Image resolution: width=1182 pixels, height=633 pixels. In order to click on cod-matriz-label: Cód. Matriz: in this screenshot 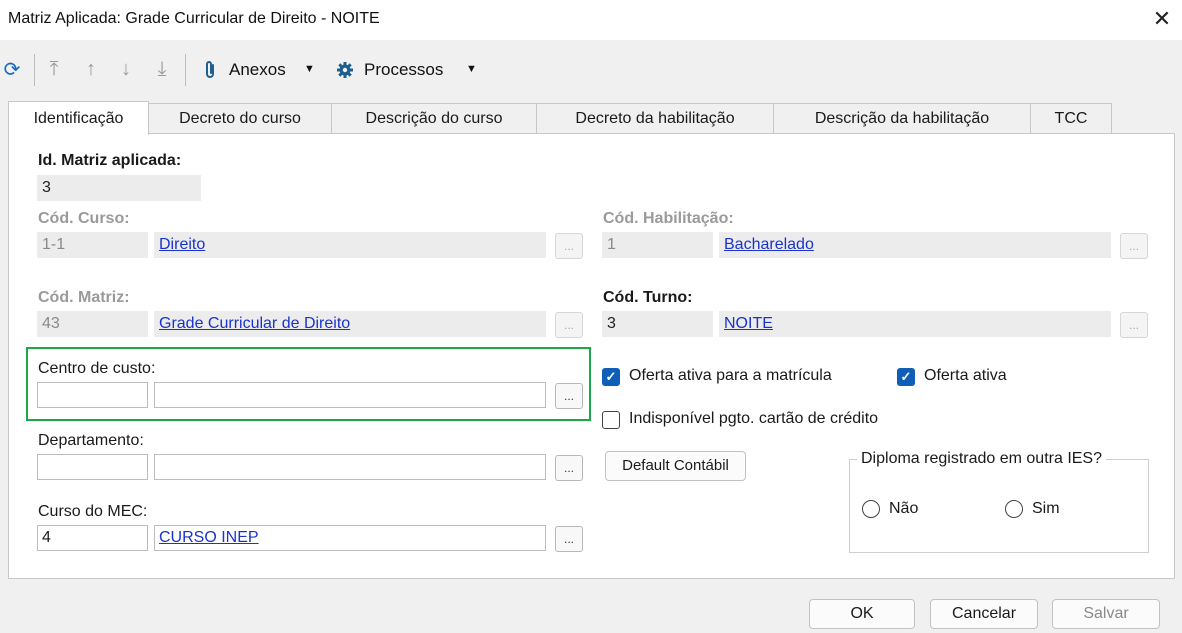, I will do `click(84, 297)`.